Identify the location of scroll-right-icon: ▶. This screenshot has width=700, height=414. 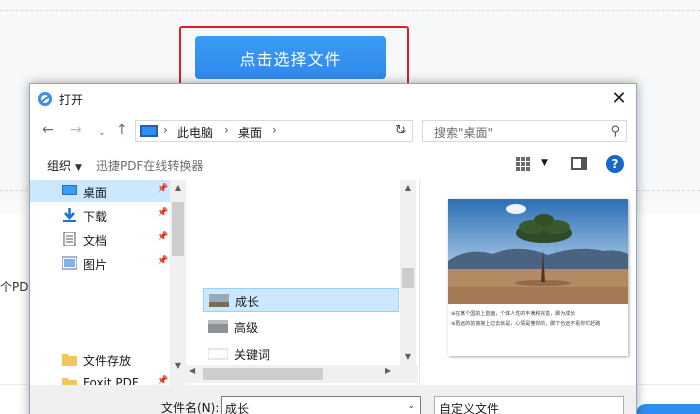
(388, 370).